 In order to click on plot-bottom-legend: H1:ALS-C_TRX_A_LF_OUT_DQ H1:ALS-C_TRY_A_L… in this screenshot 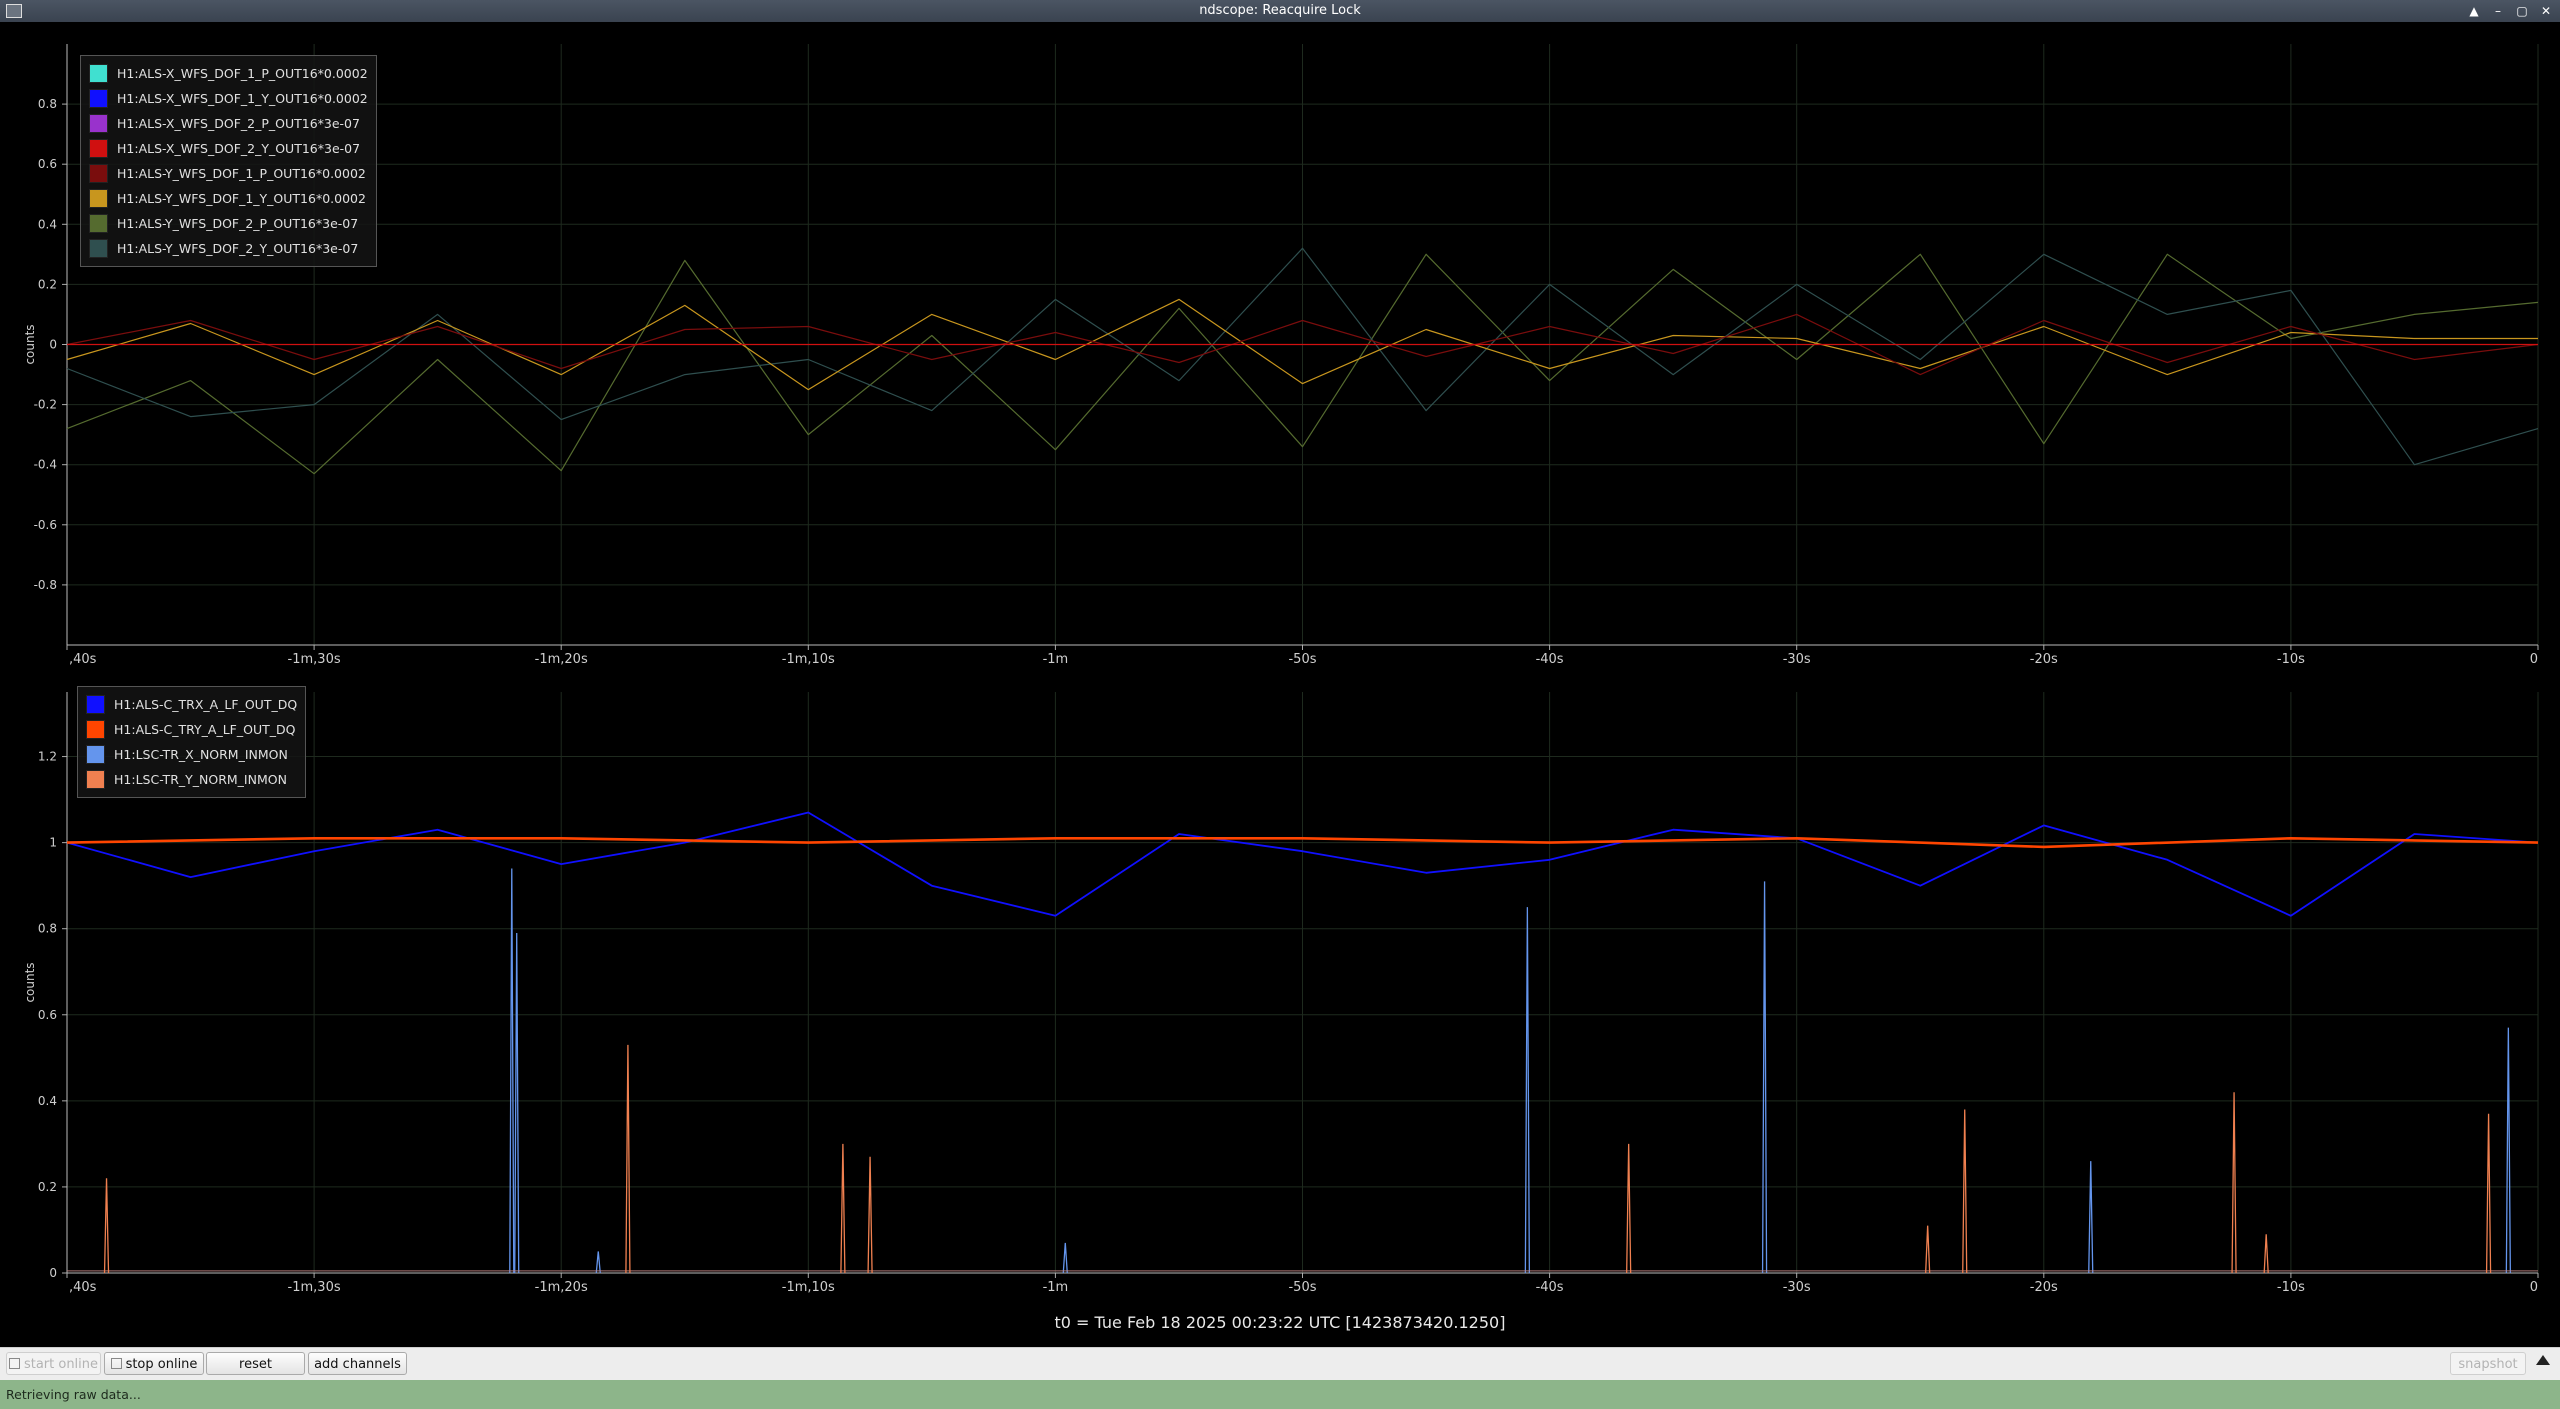, I will do `click(192, 742)`.